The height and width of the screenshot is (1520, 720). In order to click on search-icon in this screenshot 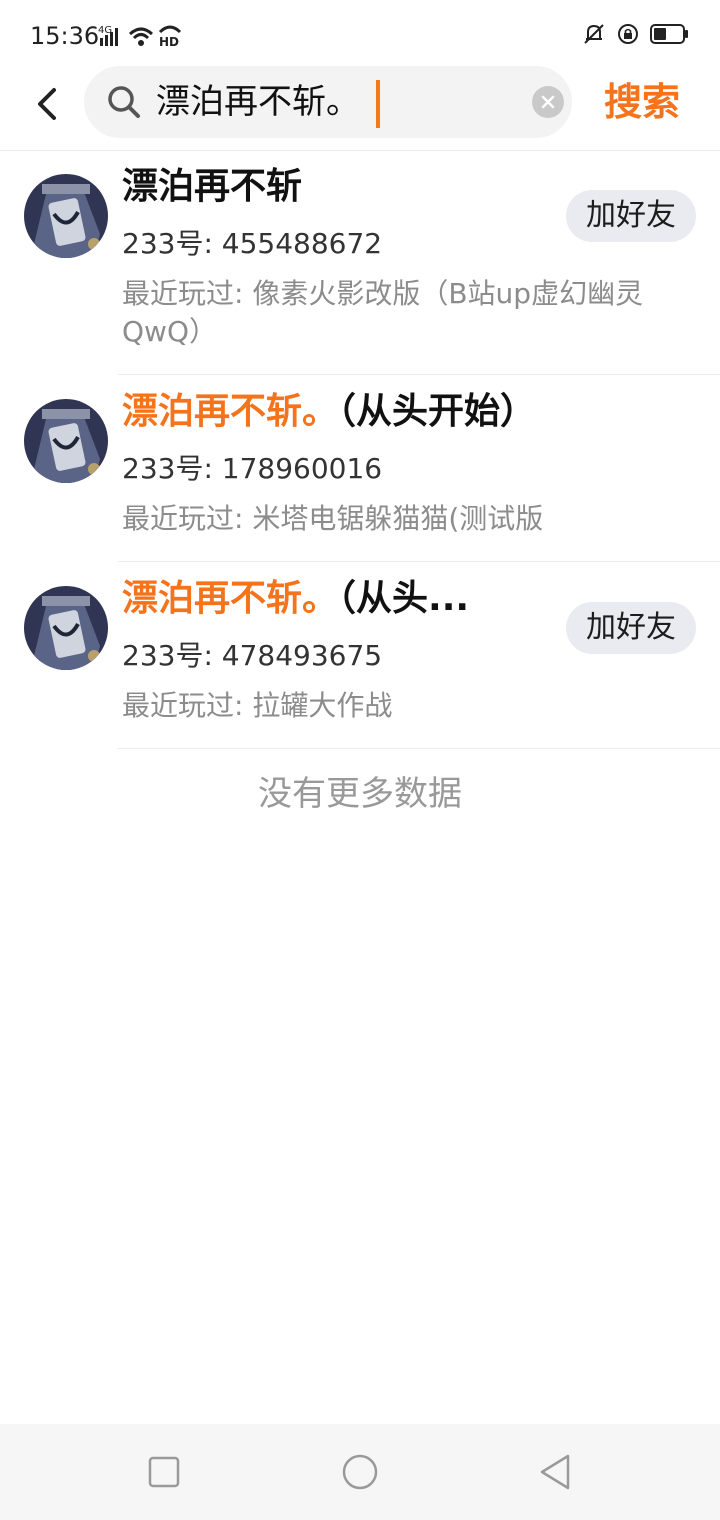, I will do `click(124, 104)`.